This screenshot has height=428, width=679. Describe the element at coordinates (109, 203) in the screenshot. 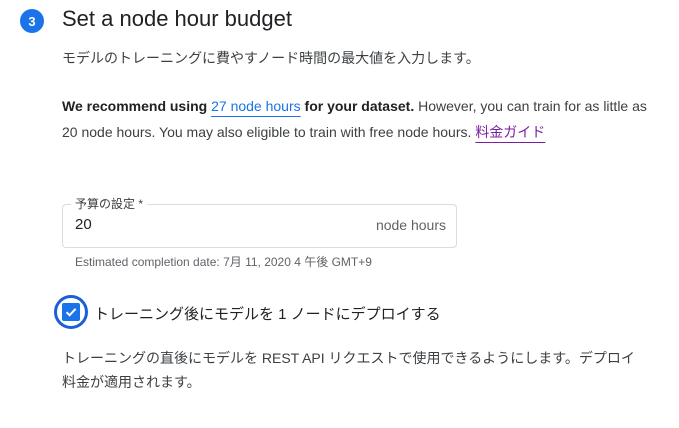

I see `budget-field-label: 予算の設定 *` at that location.